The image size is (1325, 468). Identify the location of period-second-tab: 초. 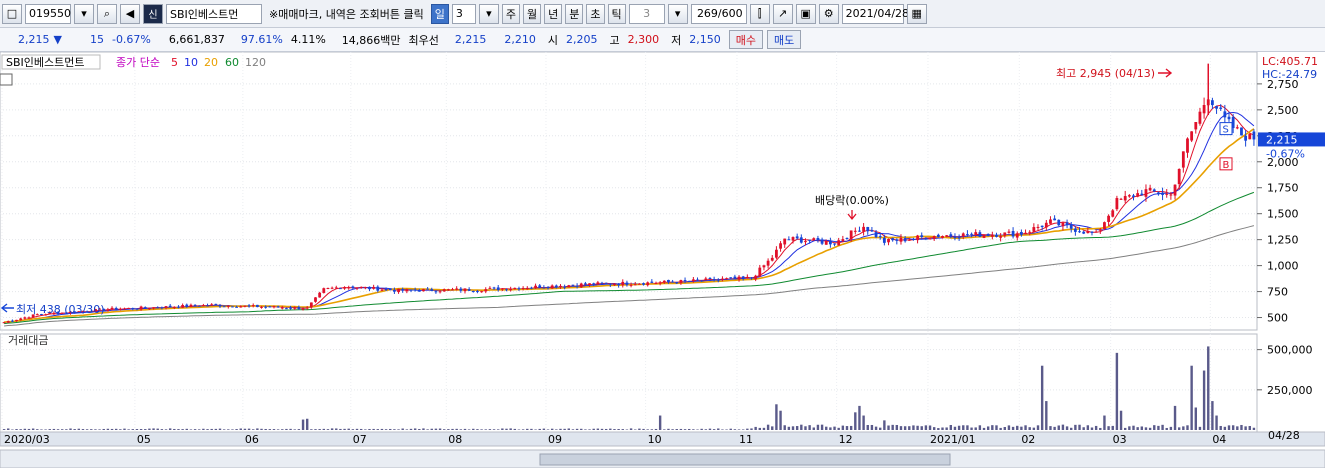
(595, 13).